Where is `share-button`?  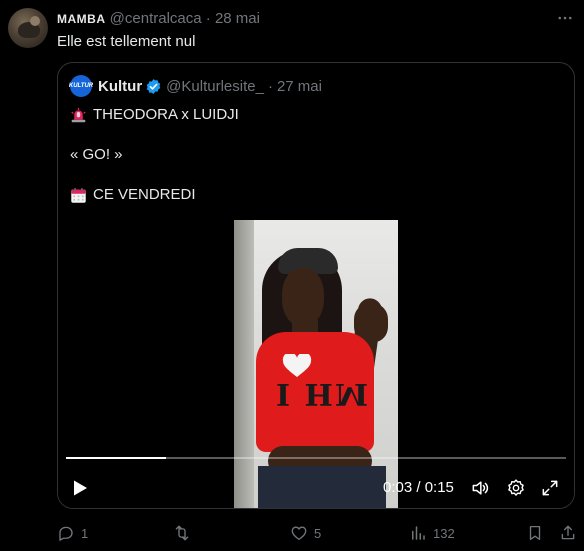
share-button is located at coordinates (571, 533).